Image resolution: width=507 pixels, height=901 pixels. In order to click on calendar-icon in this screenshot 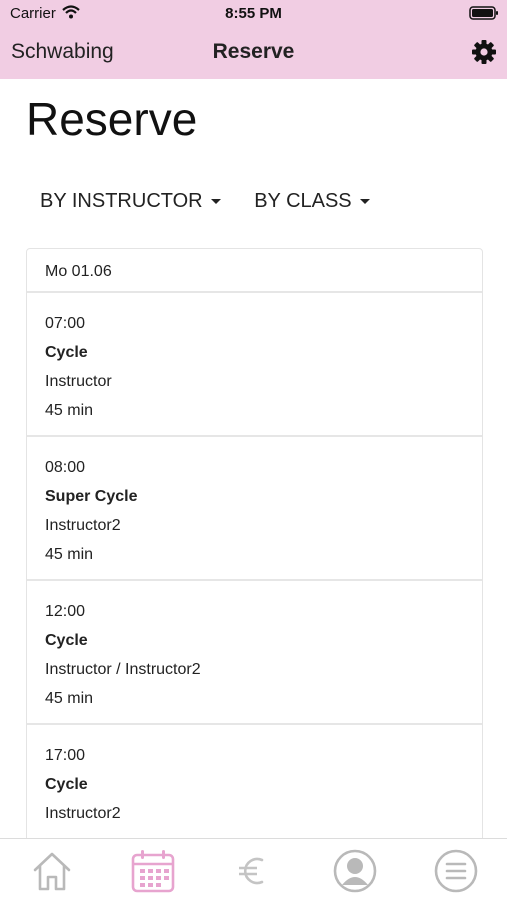, I will do `click(153, 871)`.